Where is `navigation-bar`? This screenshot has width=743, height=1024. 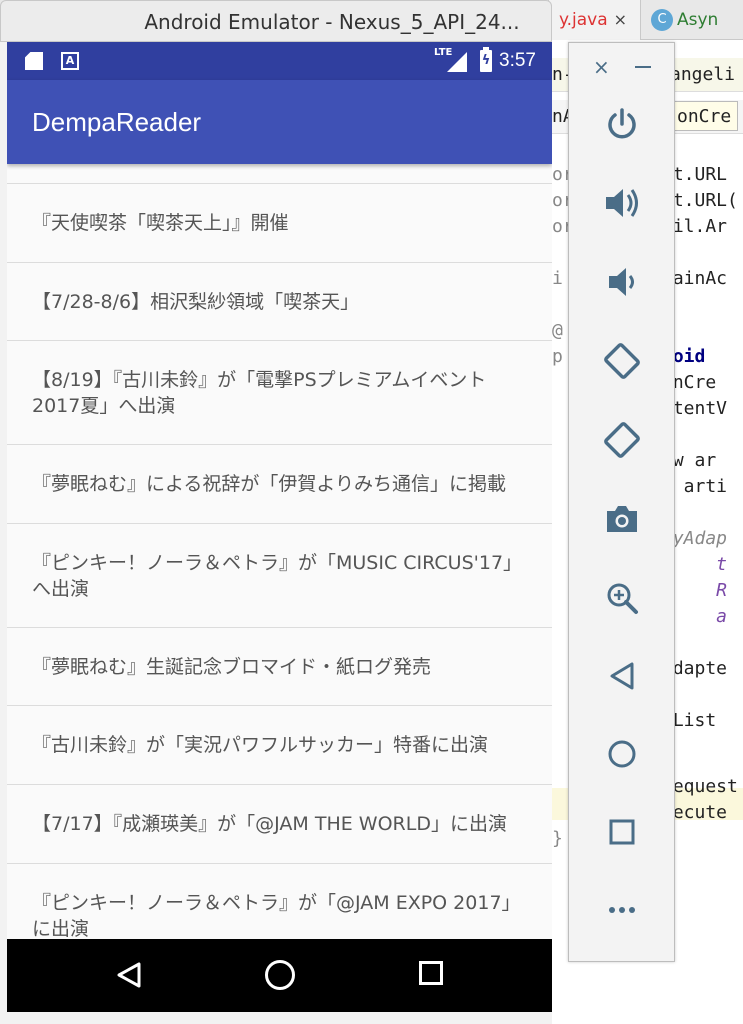 navigation-bar is located at coordinates (279, 975).